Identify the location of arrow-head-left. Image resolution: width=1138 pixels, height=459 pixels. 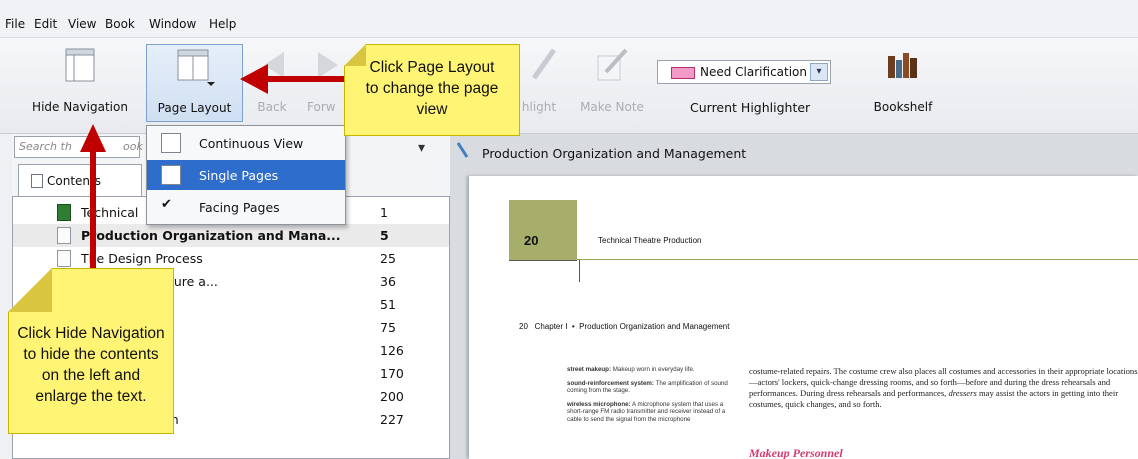
(254, 79).